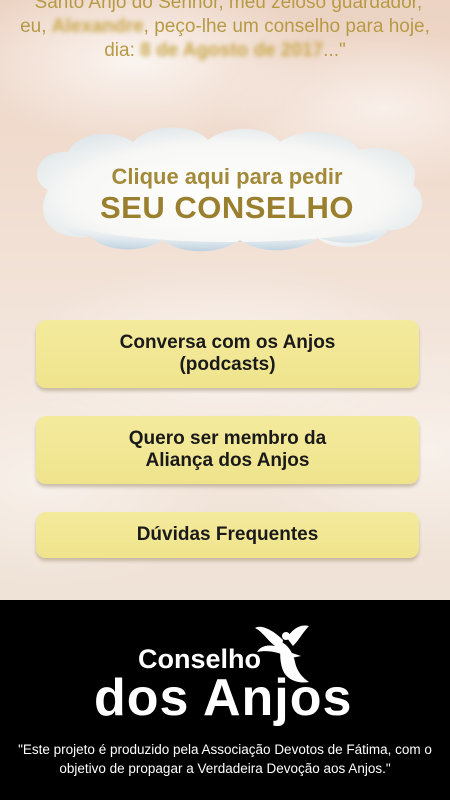 Image resolution: width=450 pixels, height=800 pixels. I want to click on faq-button: Dúvidas Frequentes, so click(227, 535).